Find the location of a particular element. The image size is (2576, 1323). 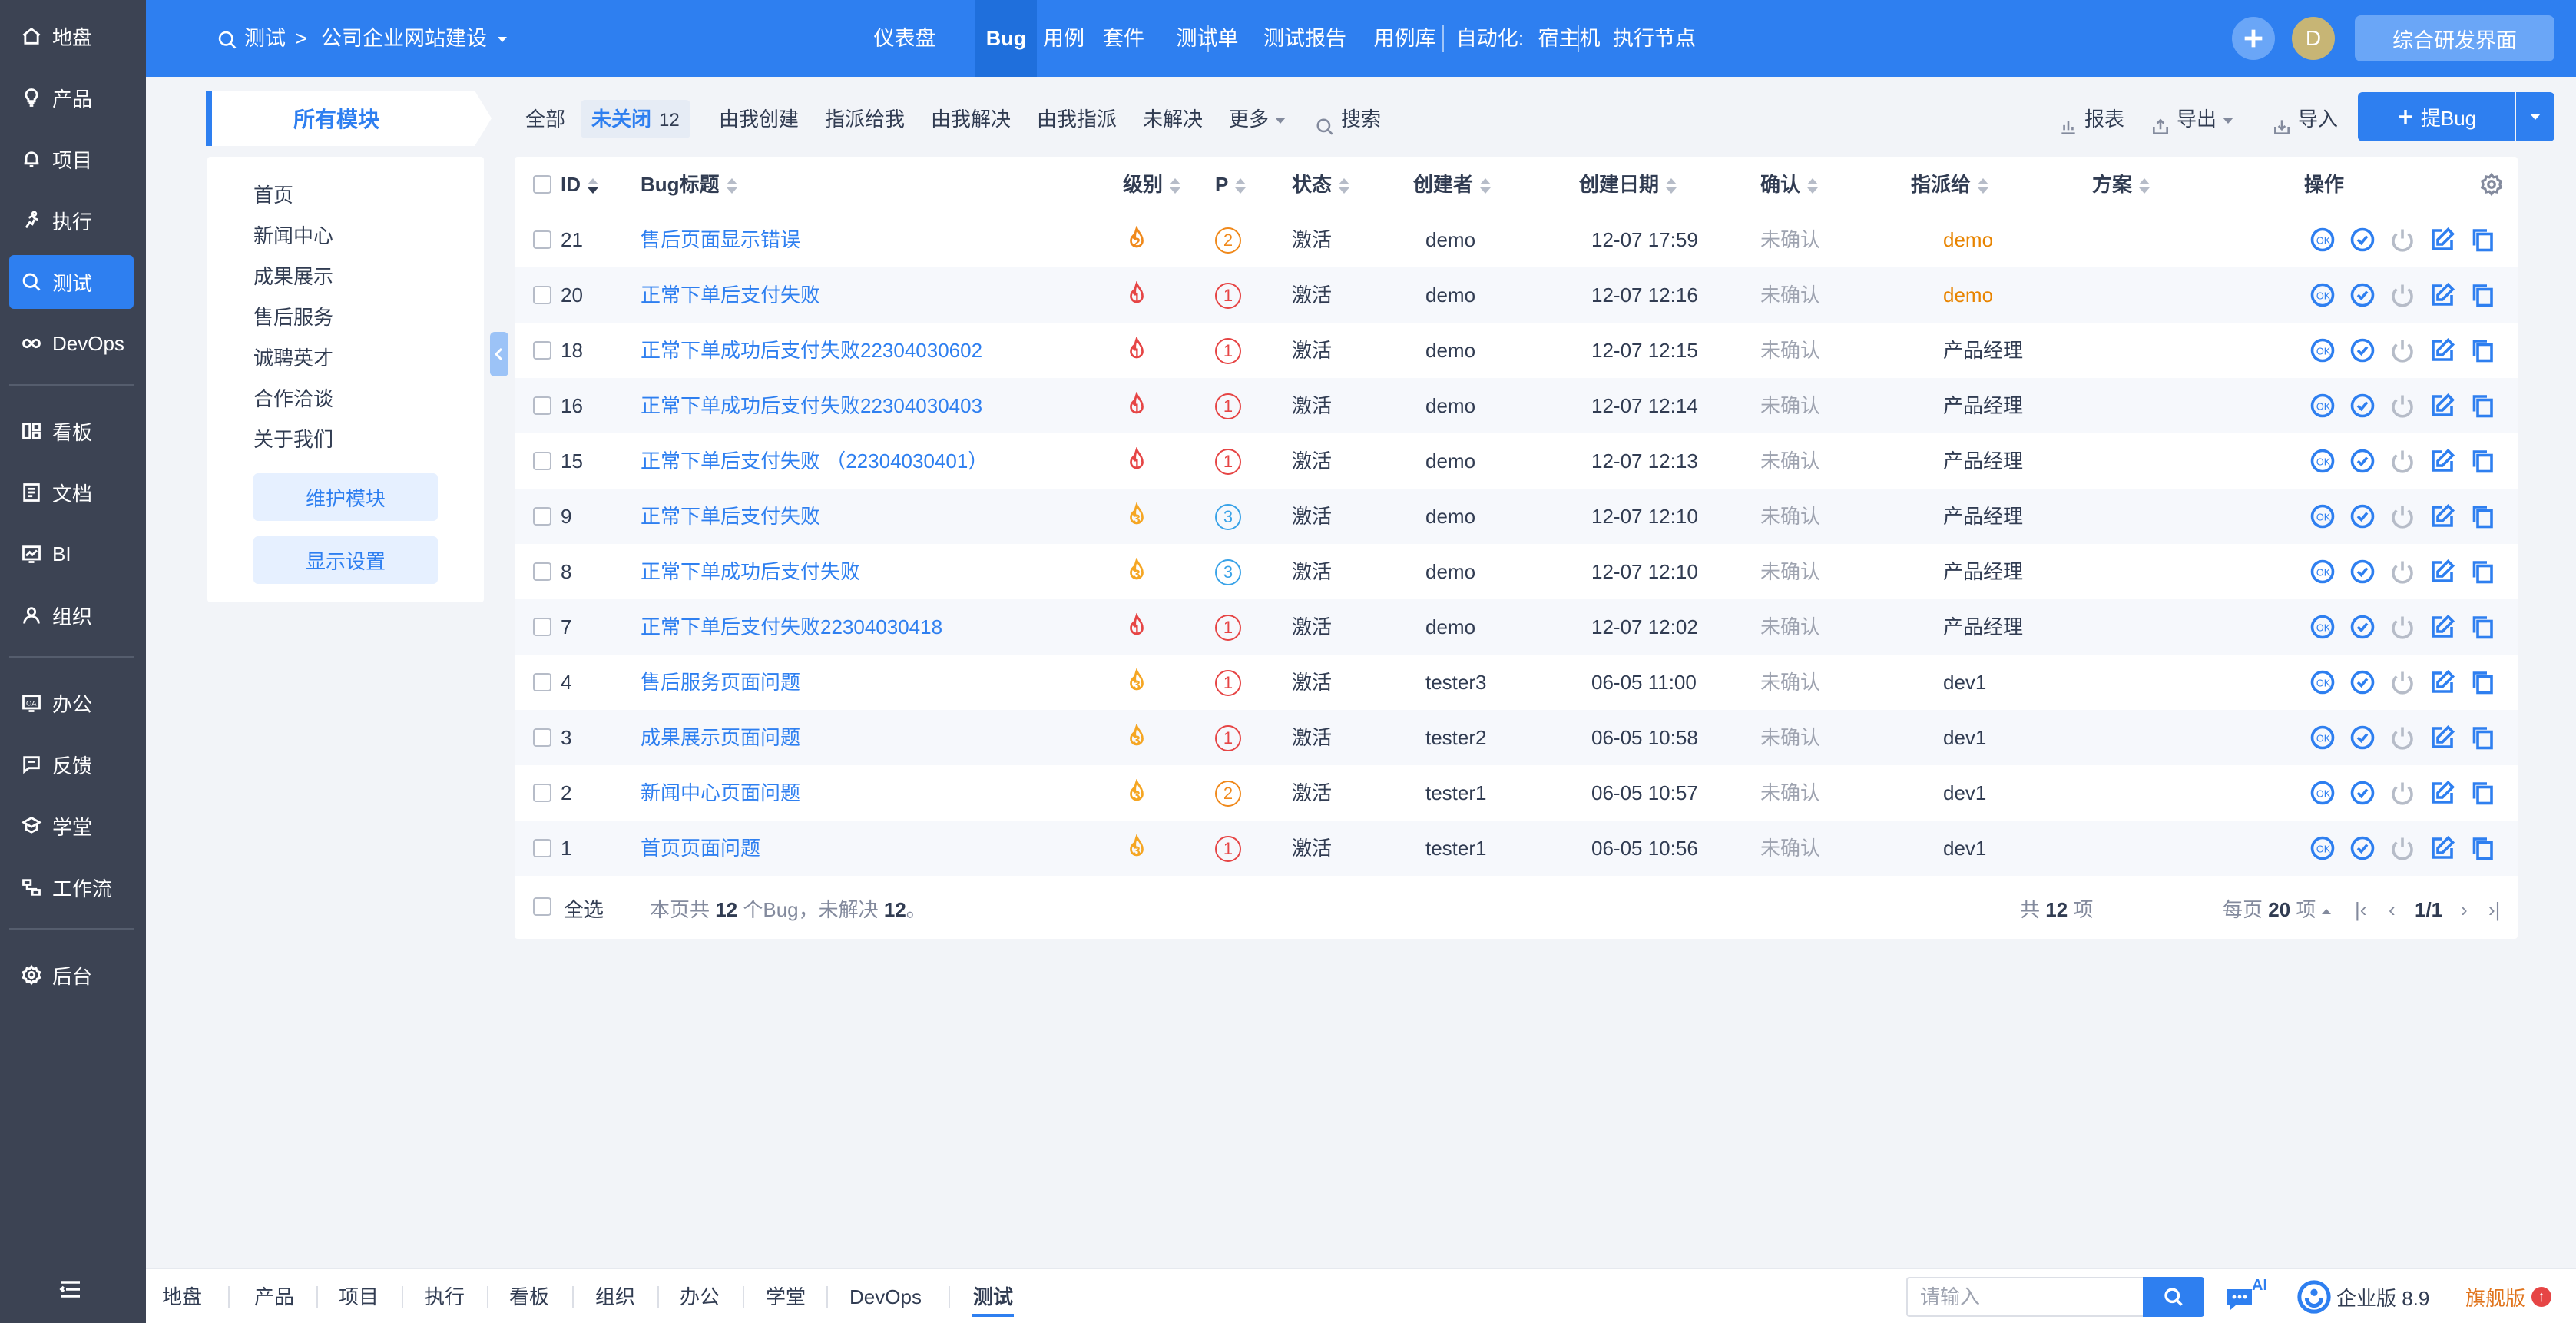

header-nav-1: Bug is located at coordinates (1006, 38).